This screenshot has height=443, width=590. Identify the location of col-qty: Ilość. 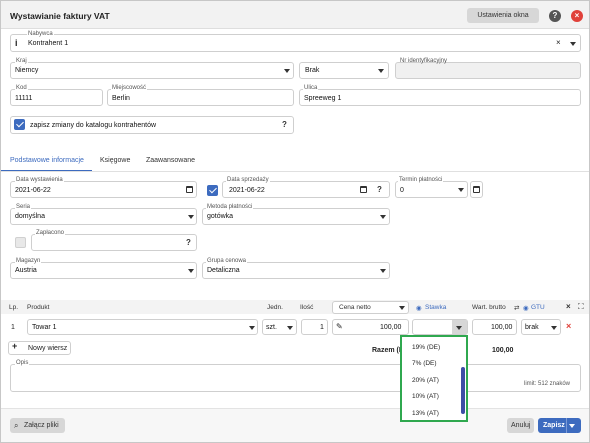
(307, 307).